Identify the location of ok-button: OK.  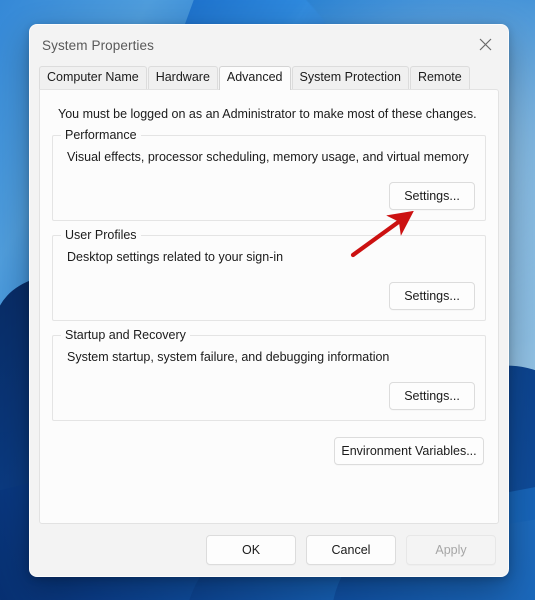
(251, 550).